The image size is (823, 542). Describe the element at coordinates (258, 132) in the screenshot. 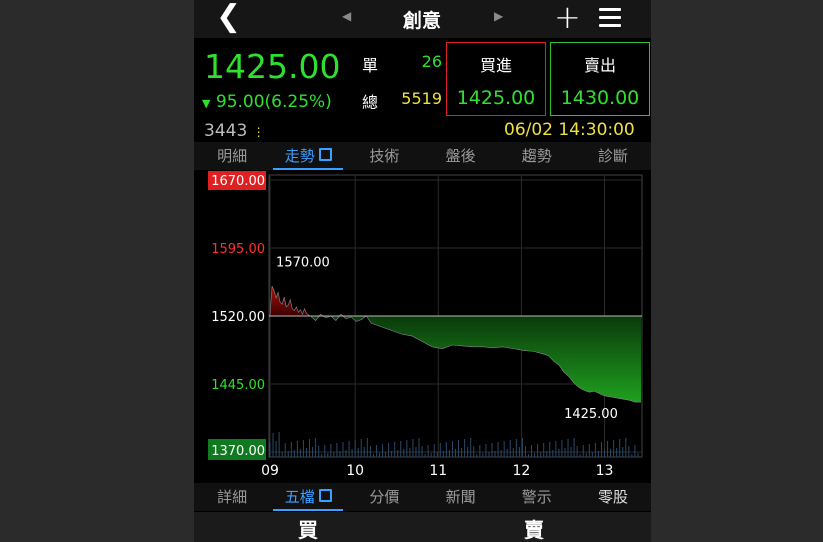

I see `volume-indicator-icon: ⋮` at that location.